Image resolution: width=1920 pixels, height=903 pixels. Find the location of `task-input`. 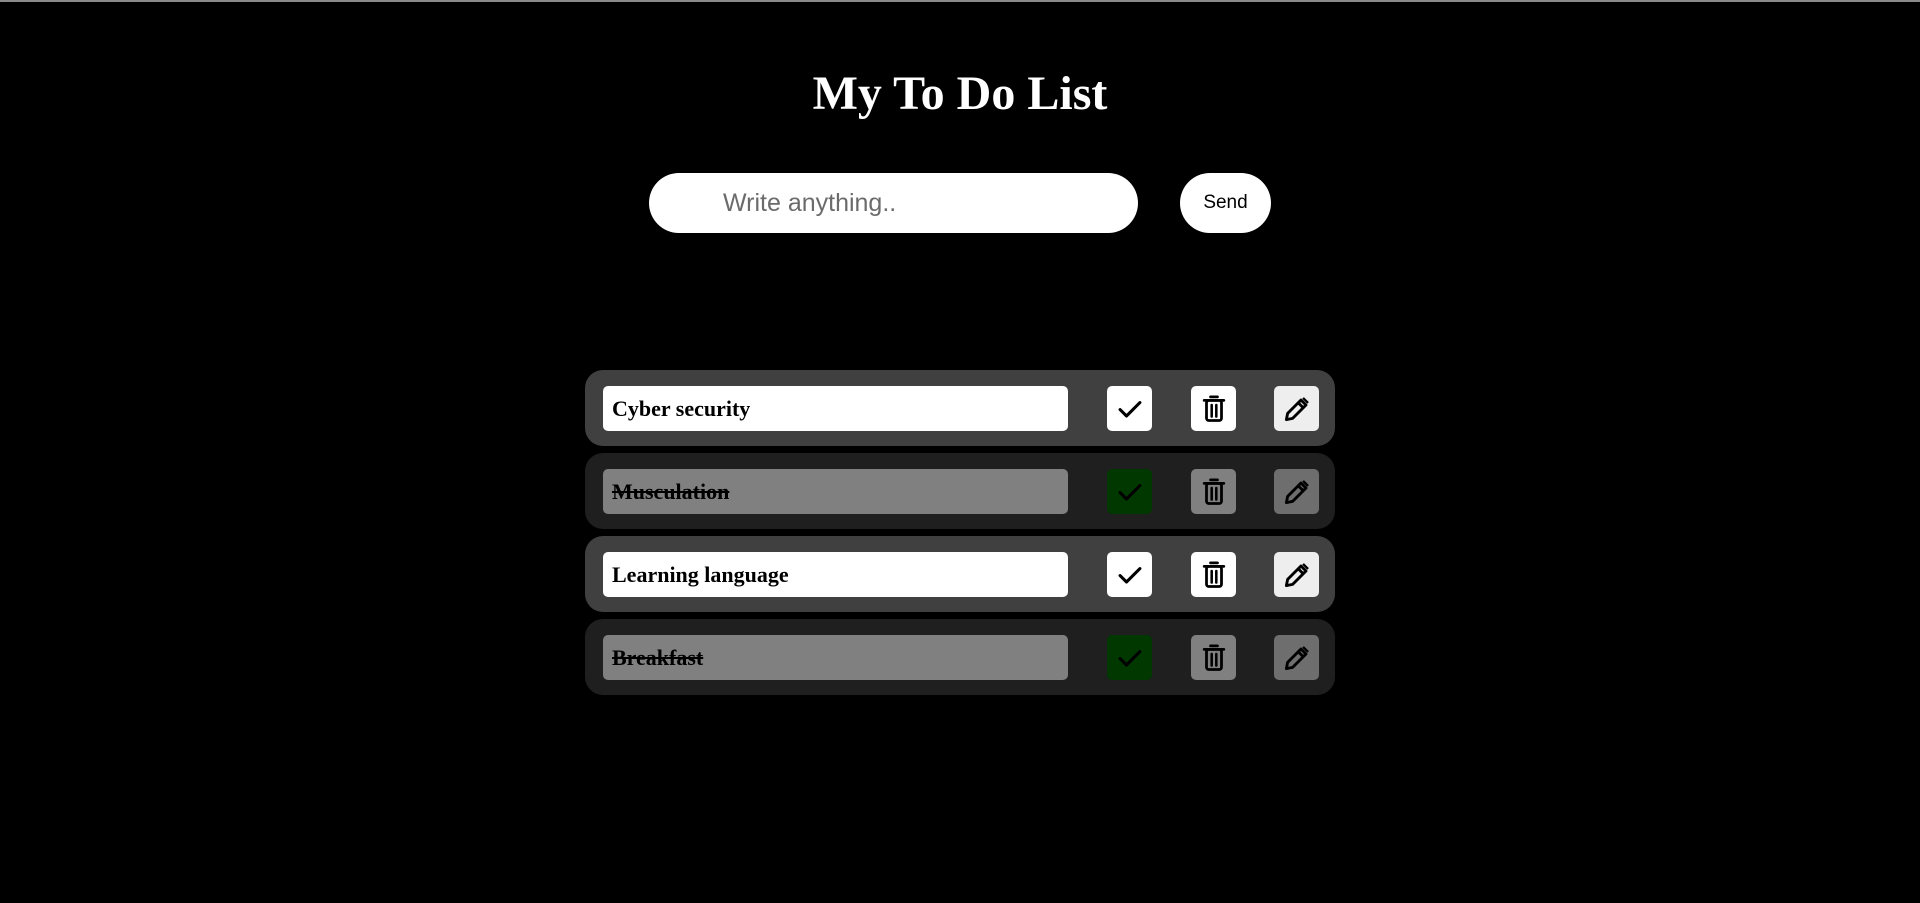

task-input is located at coordinates (893, 203).